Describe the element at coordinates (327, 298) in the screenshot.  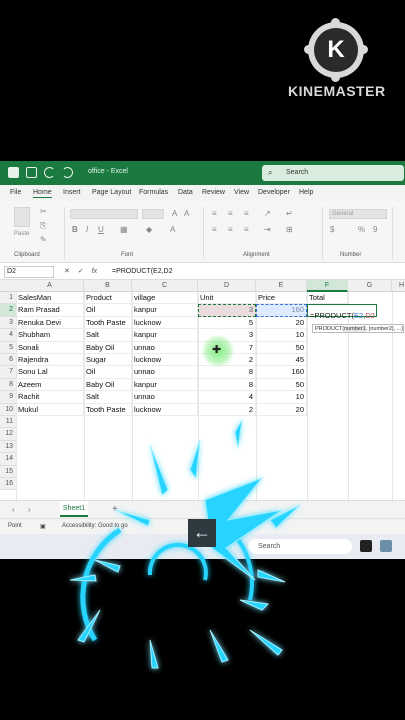
I see `cell-f1: Total` at that location.